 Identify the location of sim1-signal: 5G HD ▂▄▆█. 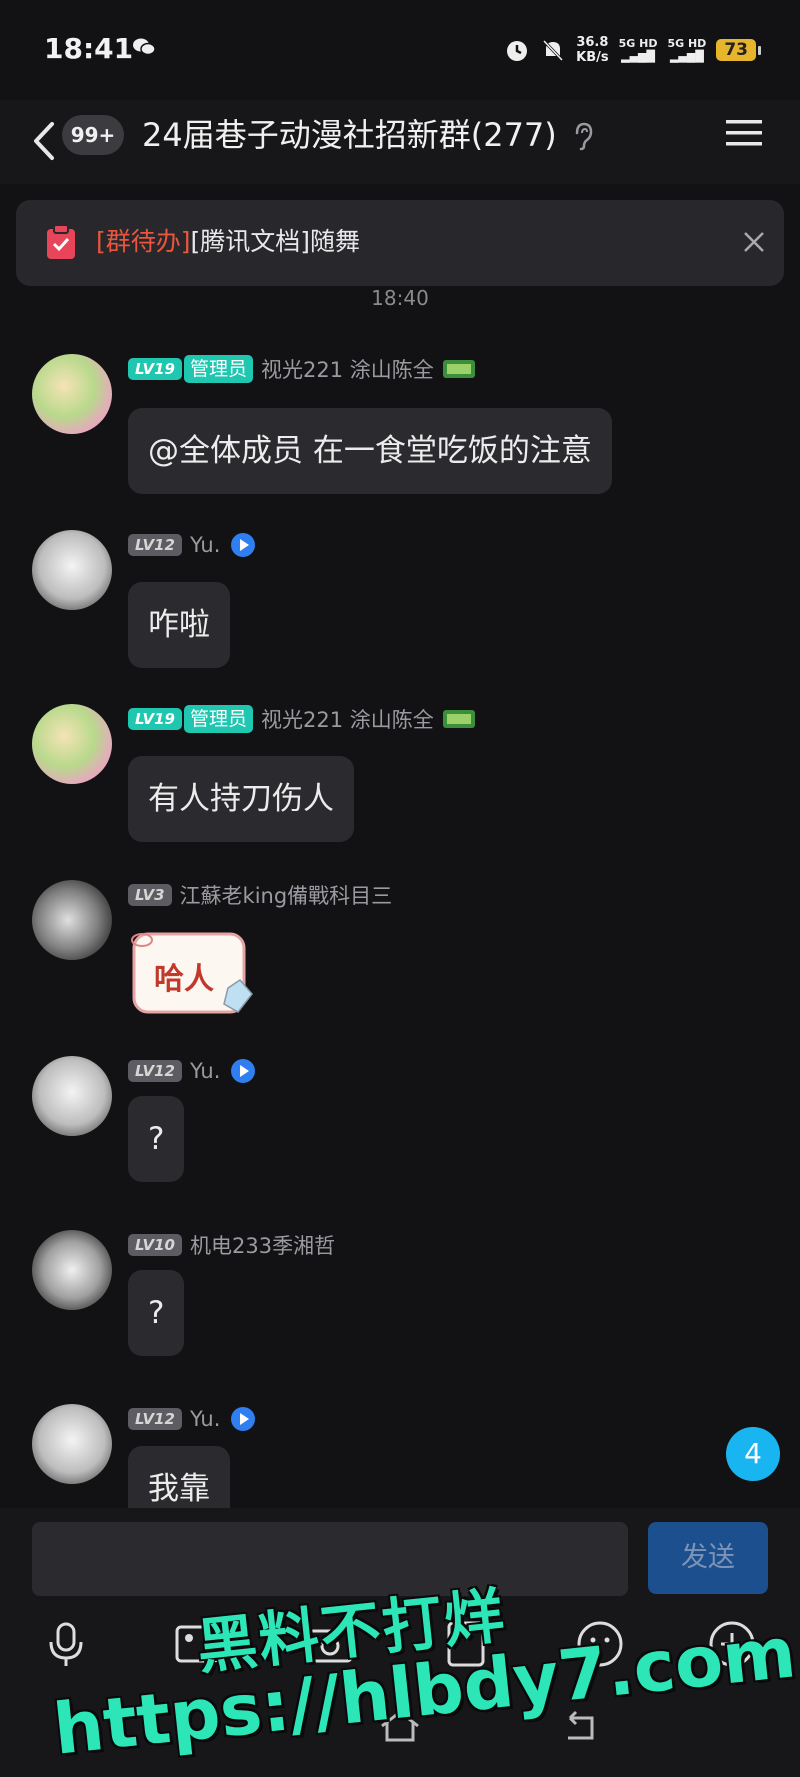
(638, 50).